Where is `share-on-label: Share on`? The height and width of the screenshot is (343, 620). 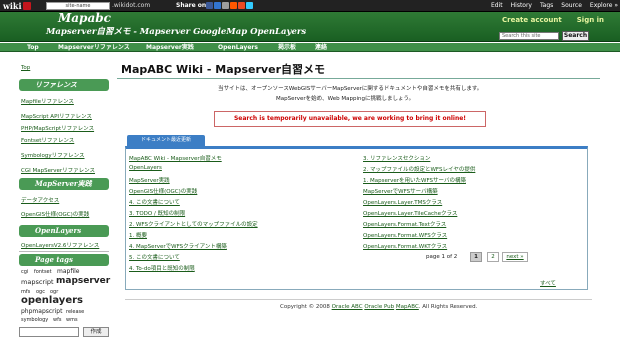
share-on-label: Share on is located at coordinates (191, 5).